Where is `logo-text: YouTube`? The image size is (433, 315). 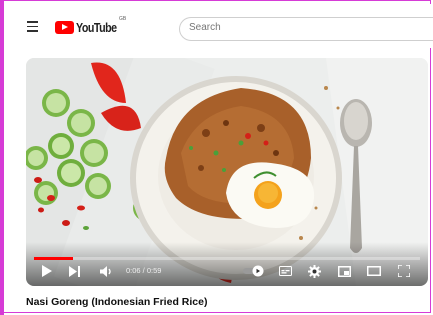 logo-text: YouTube is located at coordinates (96, 27).